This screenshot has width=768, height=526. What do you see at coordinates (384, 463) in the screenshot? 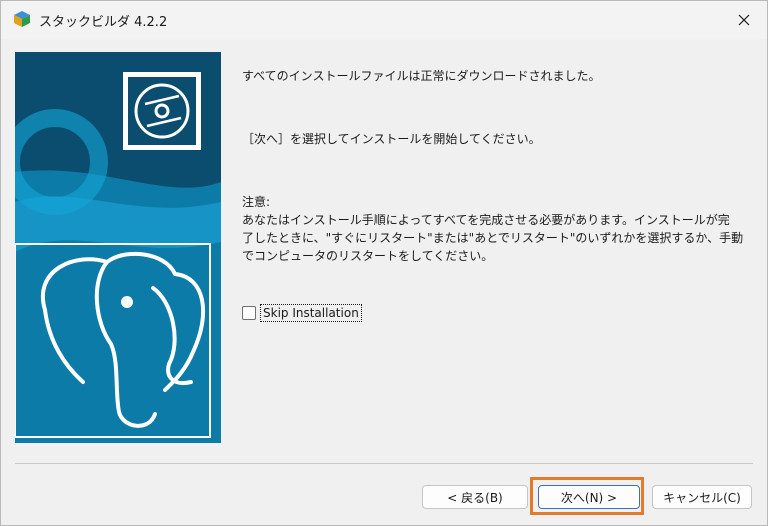
I see `footer-divider` at bounding box center [384, 463].